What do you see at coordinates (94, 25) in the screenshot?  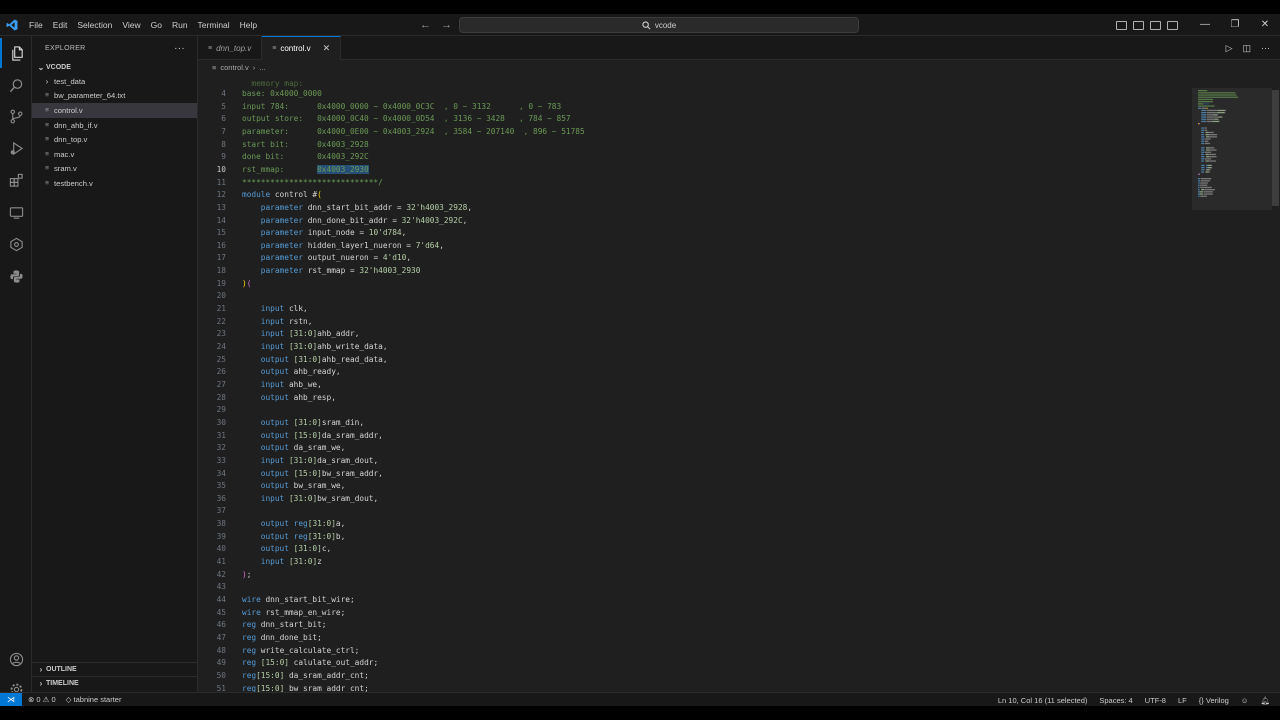 I see `menu-item-selection: Selection` at bounding box center [94, 25].